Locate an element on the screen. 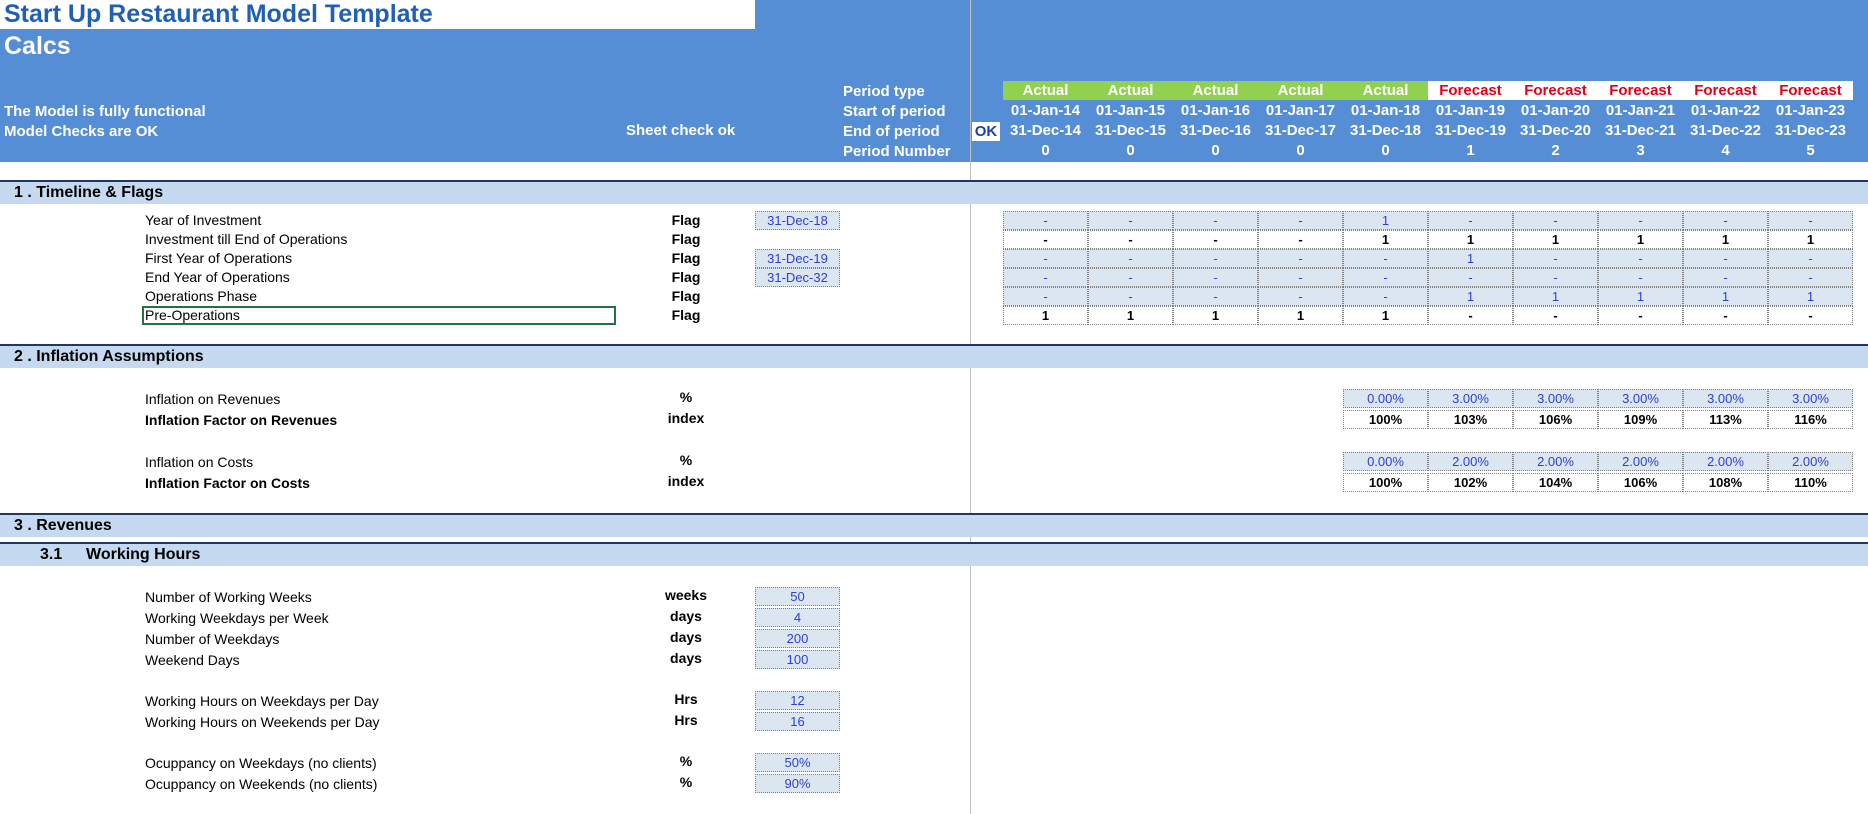 The image size is (1868, 814). working-hours-label: Working Hours on Weekdays per Day is located at coordinates (262, 701).